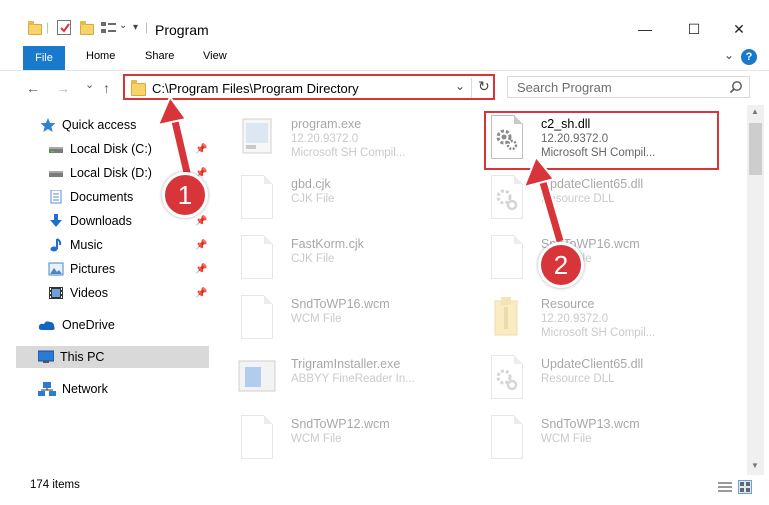 The width and height of the screenshot is (769, 505). I want to click on file-name: TrigramInstaller.exe, so click(346, 364).